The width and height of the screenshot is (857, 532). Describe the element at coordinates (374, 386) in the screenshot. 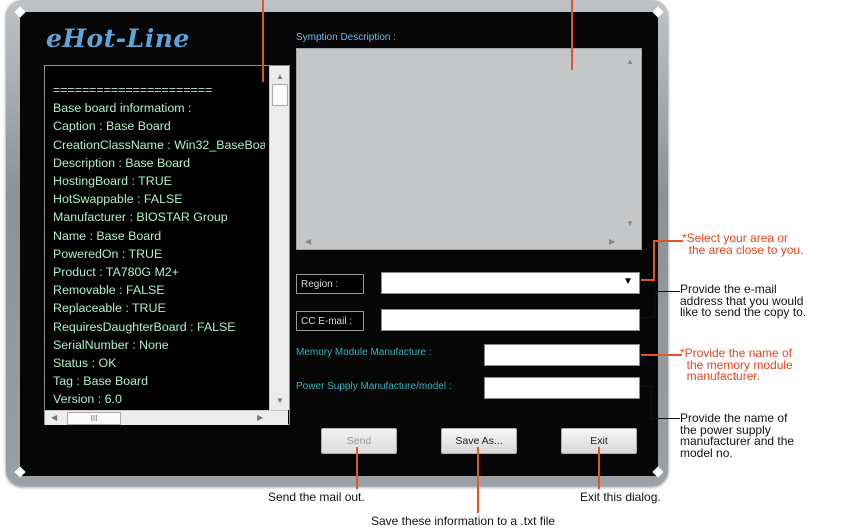

I see `power-supply-label: Power Supply Manufacture/model :` at that location.